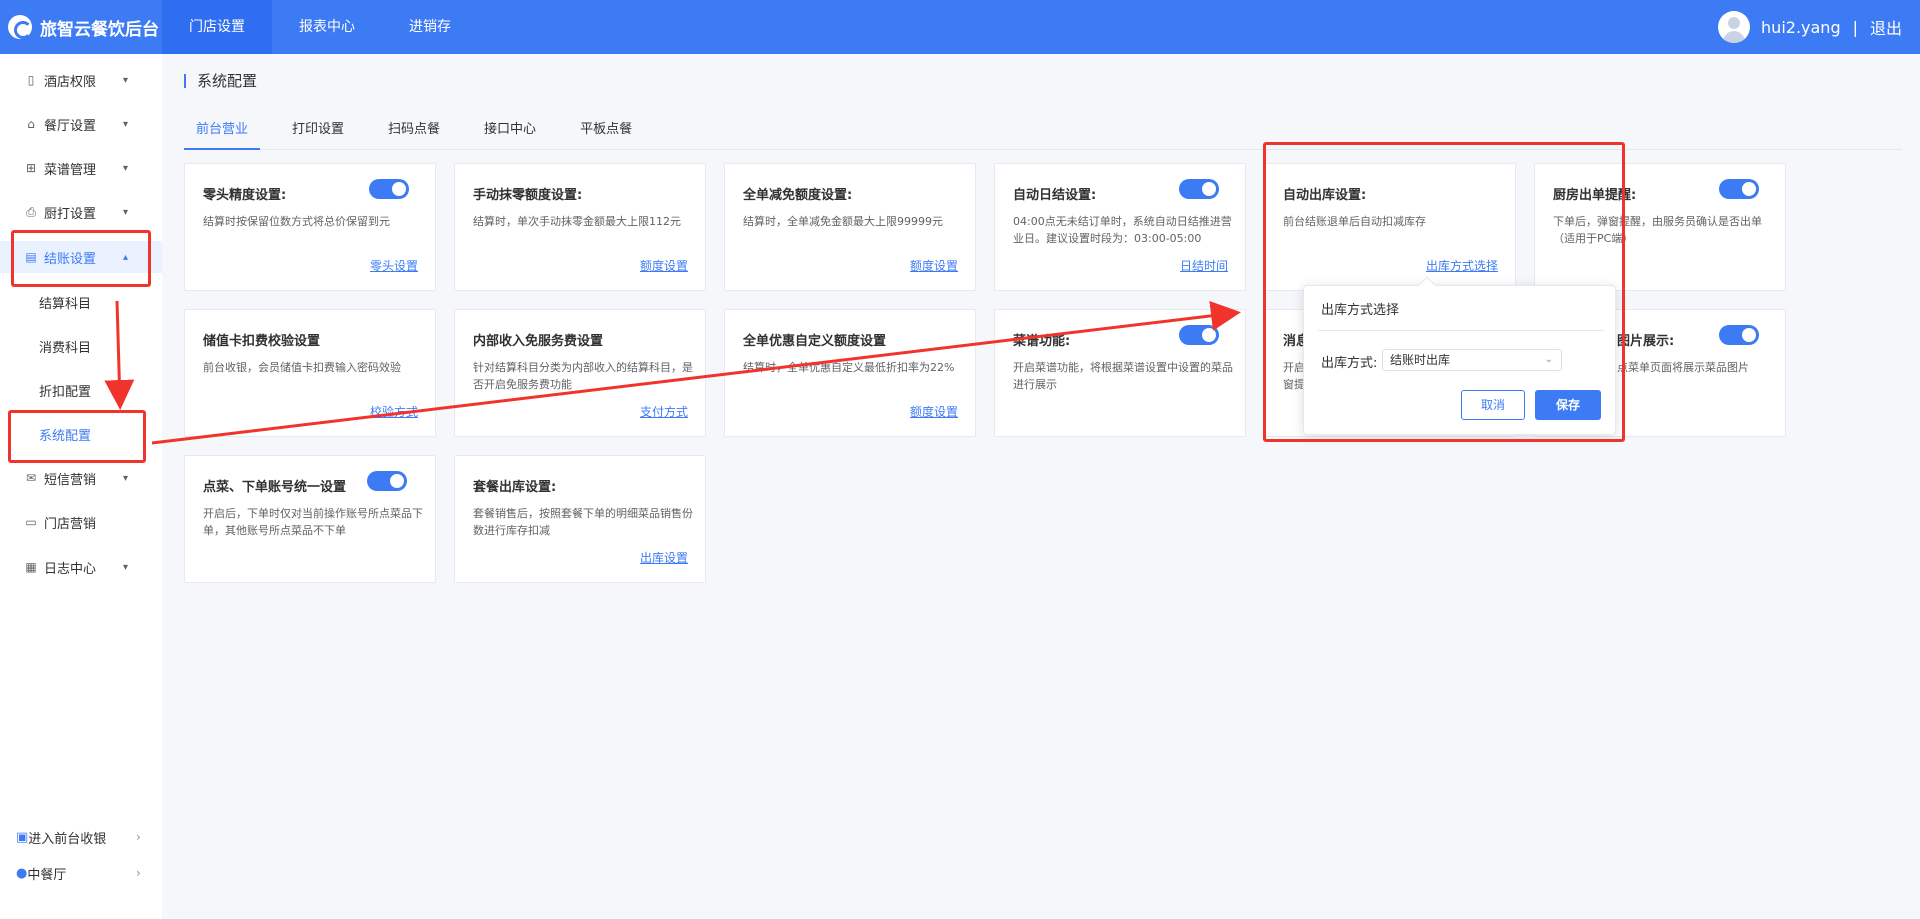 This screenshot has width=1920, height=919. I want to click on card-title: 套餐出库设置:, so click(515, 487).